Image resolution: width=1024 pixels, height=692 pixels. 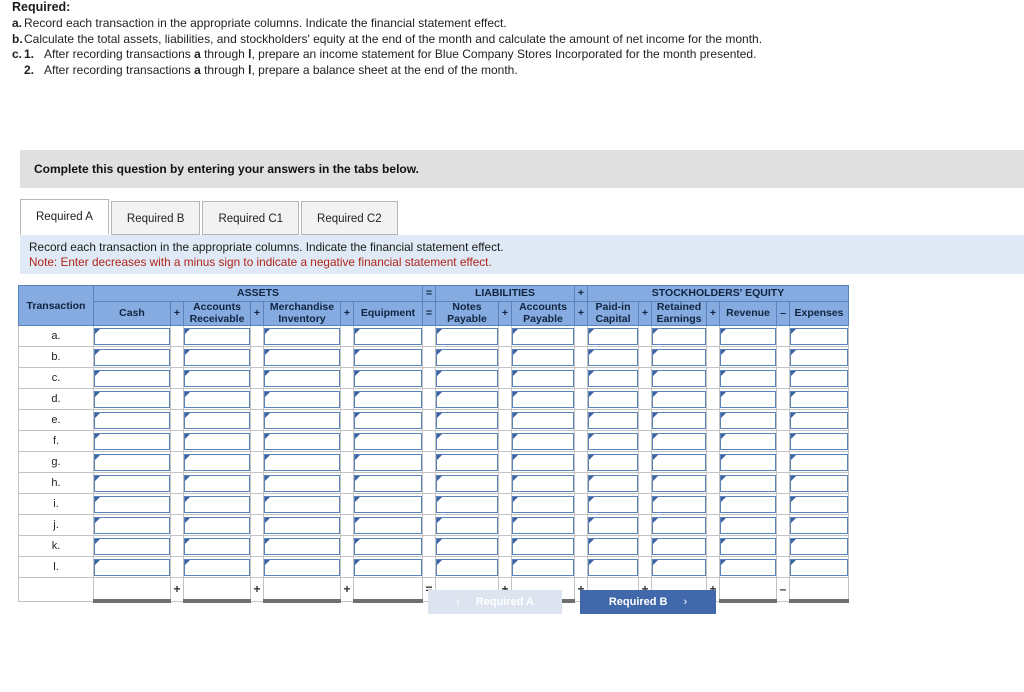 I want to click on cell-d-revenue, so click(x=748, y=399).